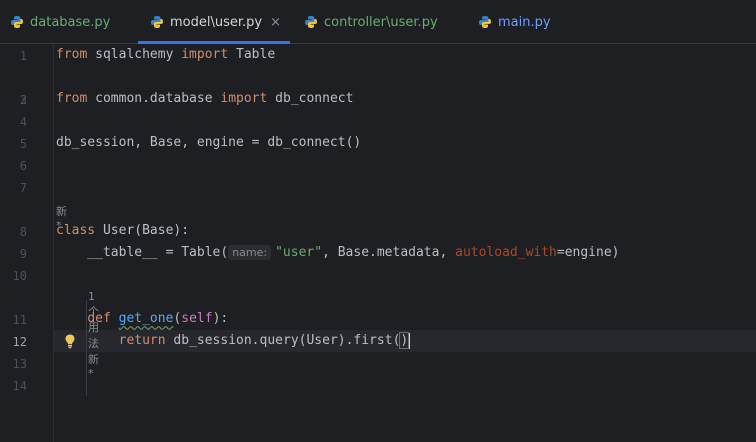 This screenshot has width=756, height=442. Describe the element at coordinates (588, 252) in the screenshot. I see `code-text: =engine)` at that location.